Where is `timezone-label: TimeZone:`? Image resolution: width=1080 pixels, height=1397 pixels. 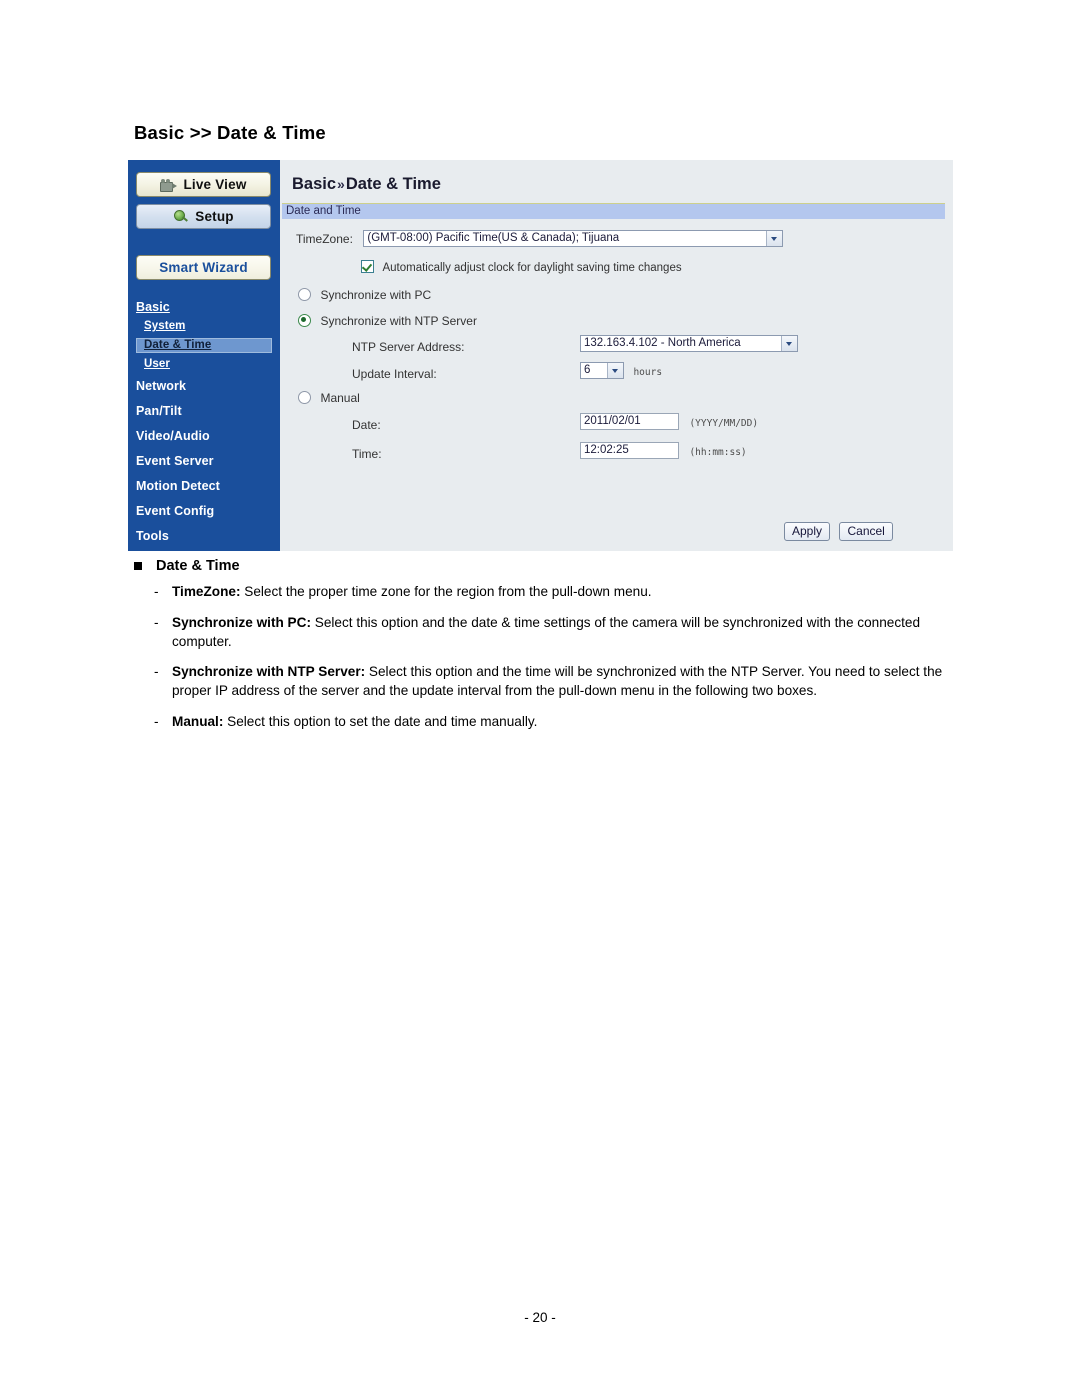 timezone-label: TimeZone: is located at coordinates (324, 239).